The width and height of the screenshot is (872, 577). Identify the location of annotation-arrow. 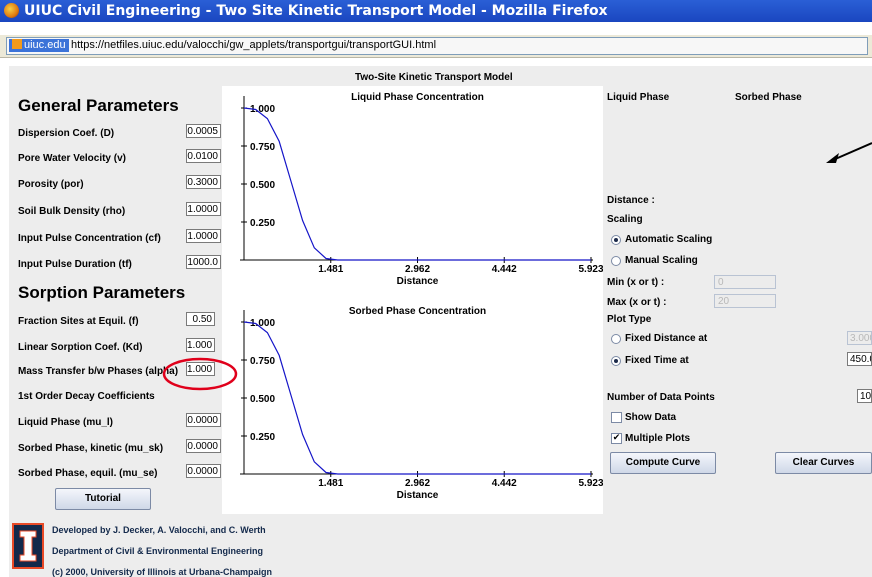
(852, 151).